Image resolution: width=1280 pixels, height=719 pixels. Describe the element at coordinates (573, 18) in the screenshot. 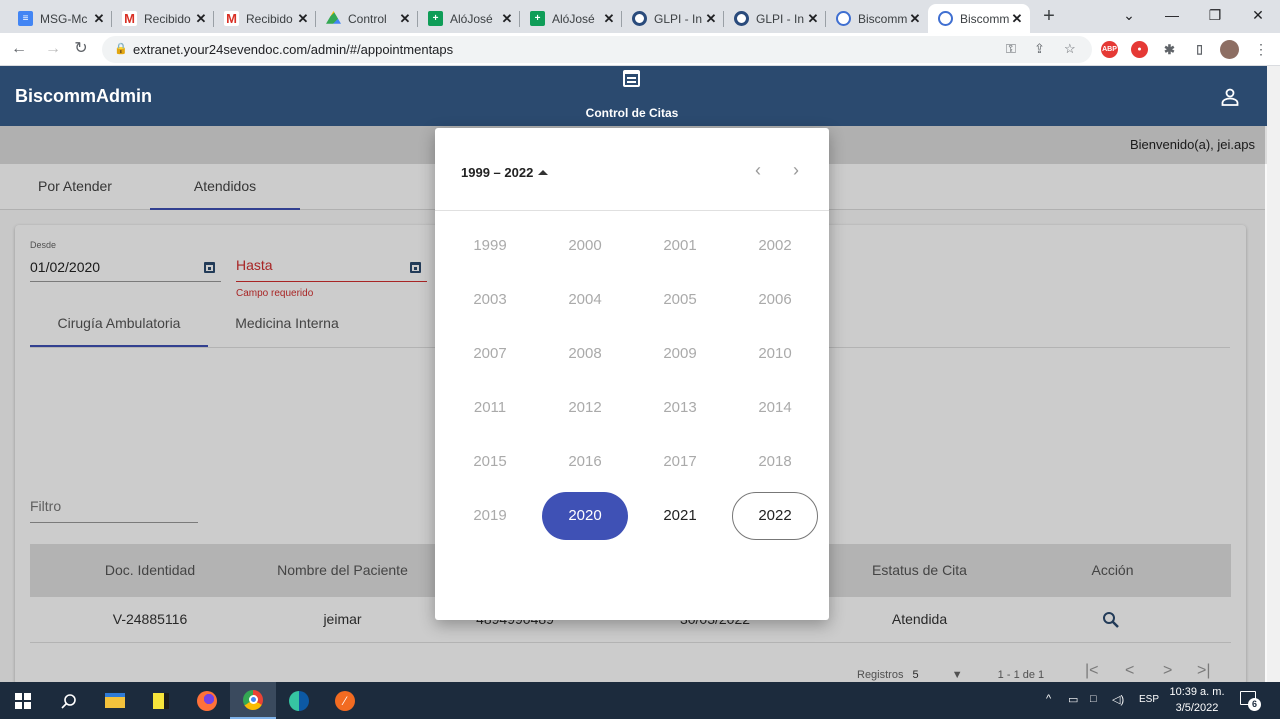

I see `tab-title: AlóJosé` at that location.